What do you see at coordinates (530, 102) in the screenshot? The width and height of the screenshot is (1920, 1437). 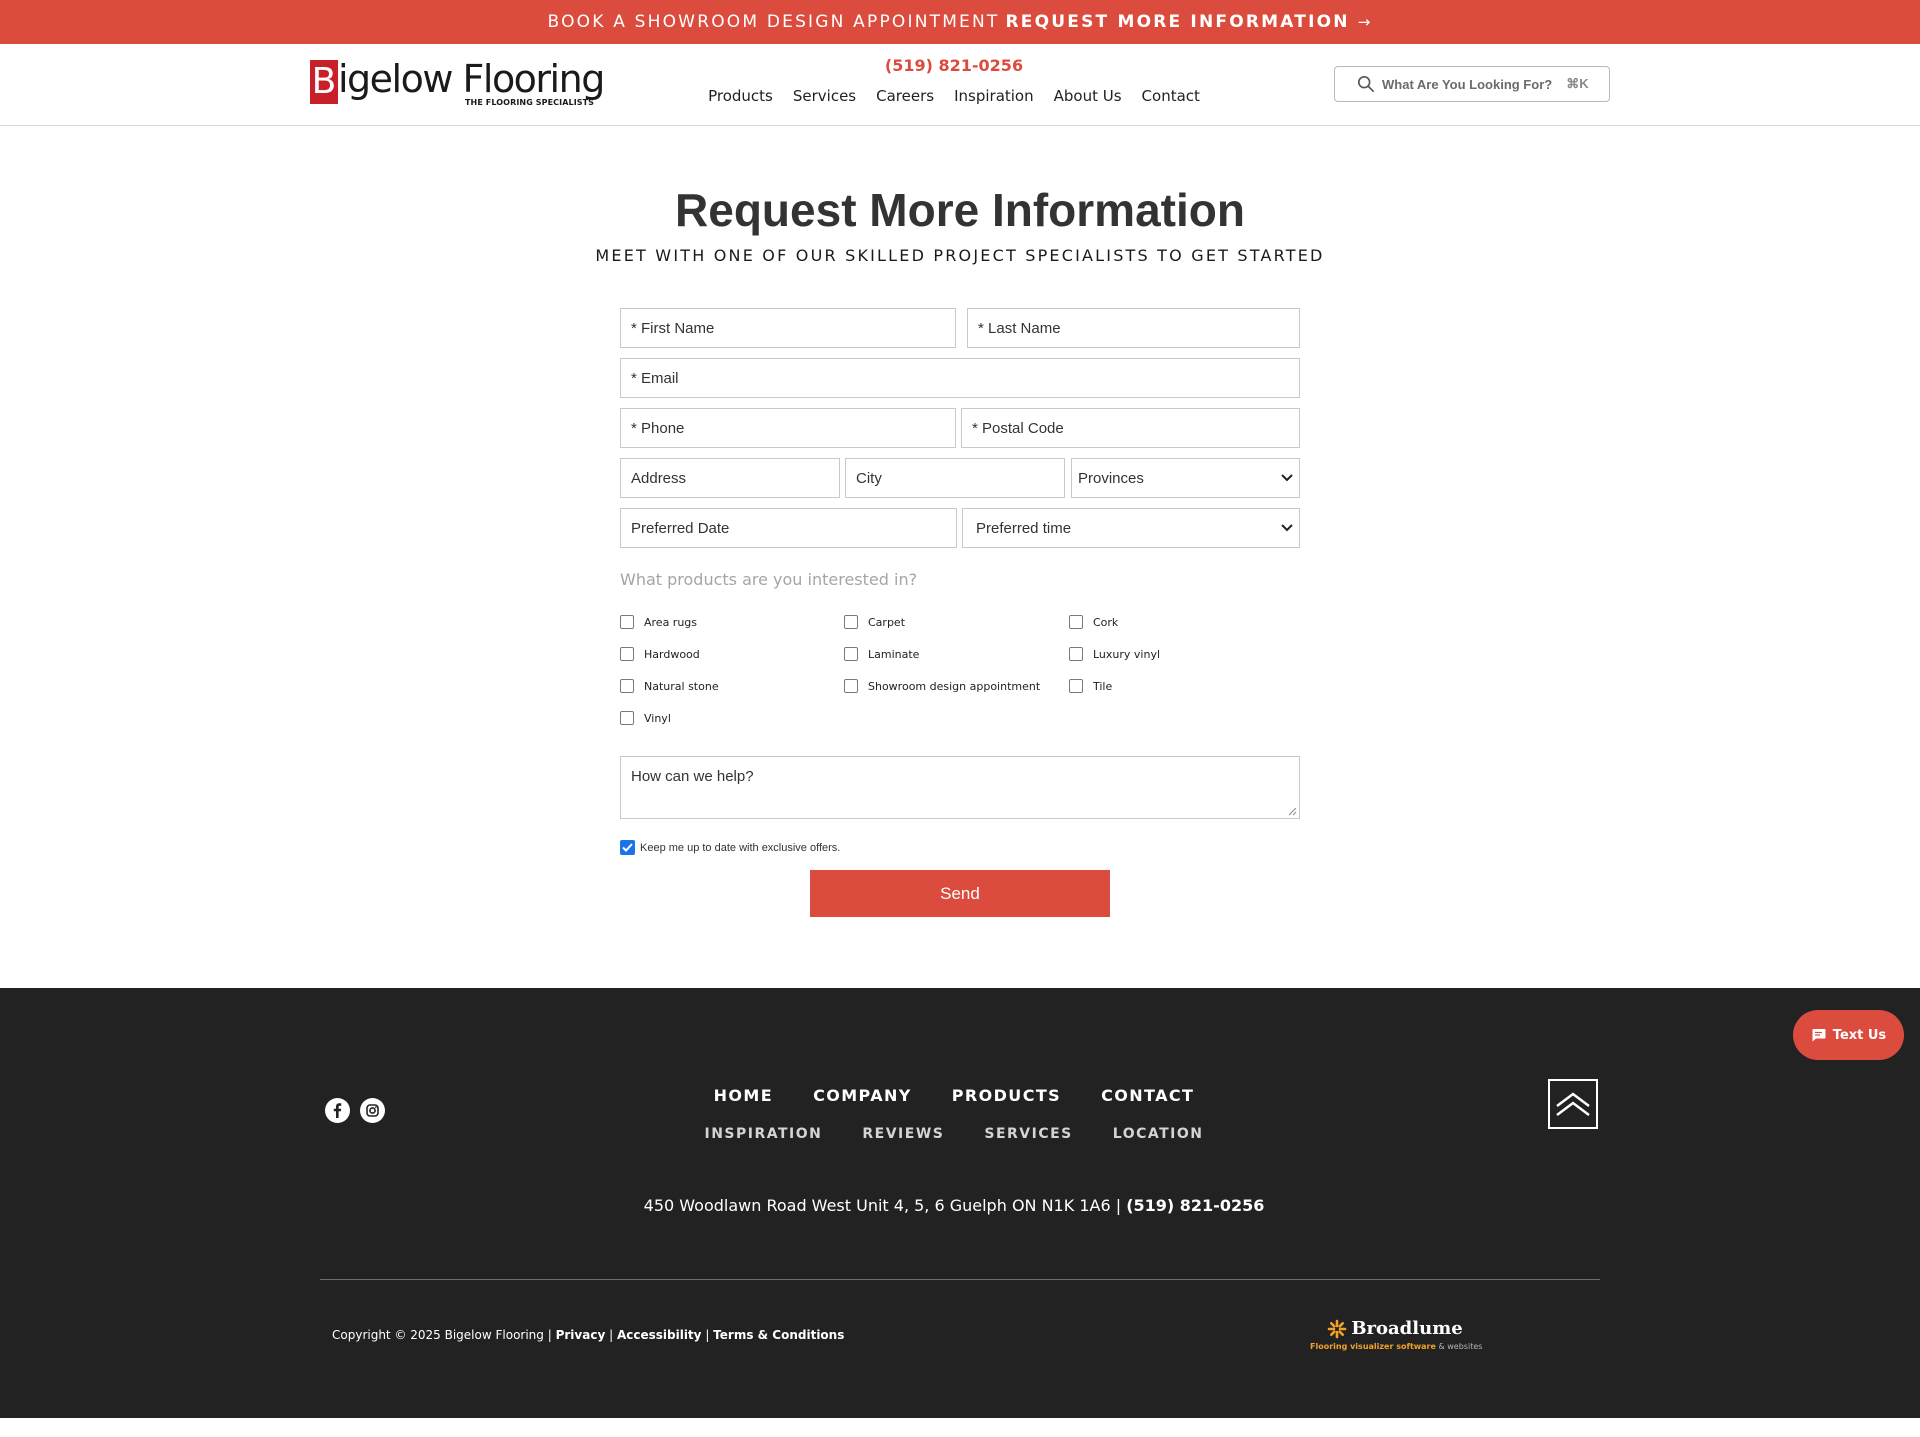 I see `logo-tagline: THE FLOORING SPECIALISTS` at bounding box center [530, 102].